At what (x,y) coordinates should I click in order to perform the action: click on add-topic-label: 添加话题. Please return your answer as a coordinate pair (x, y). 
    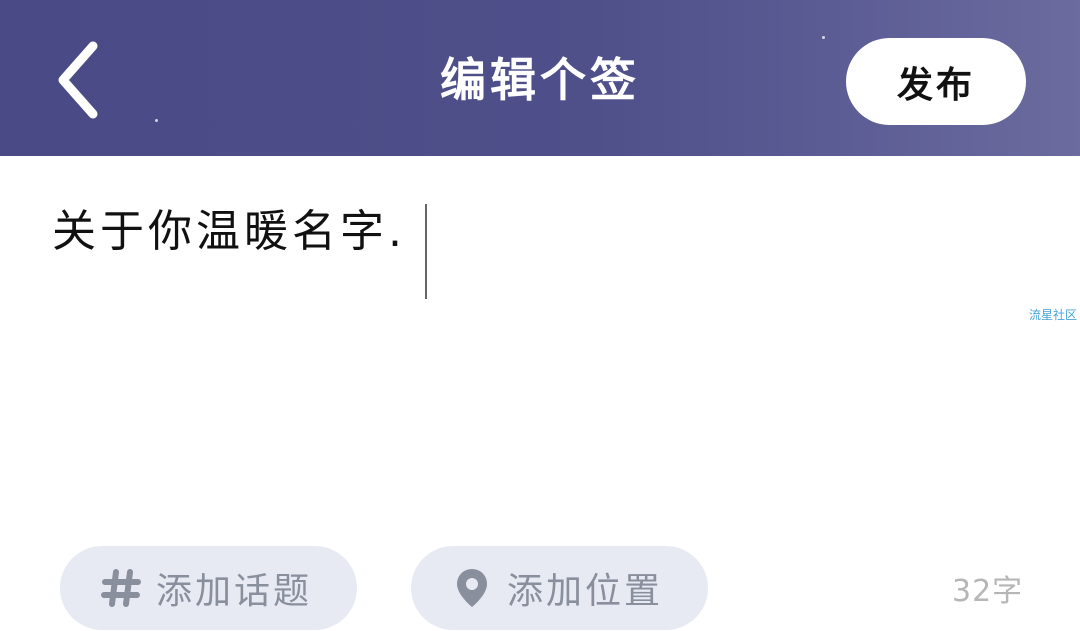
    Looking at the image, I should click on (234, 591).